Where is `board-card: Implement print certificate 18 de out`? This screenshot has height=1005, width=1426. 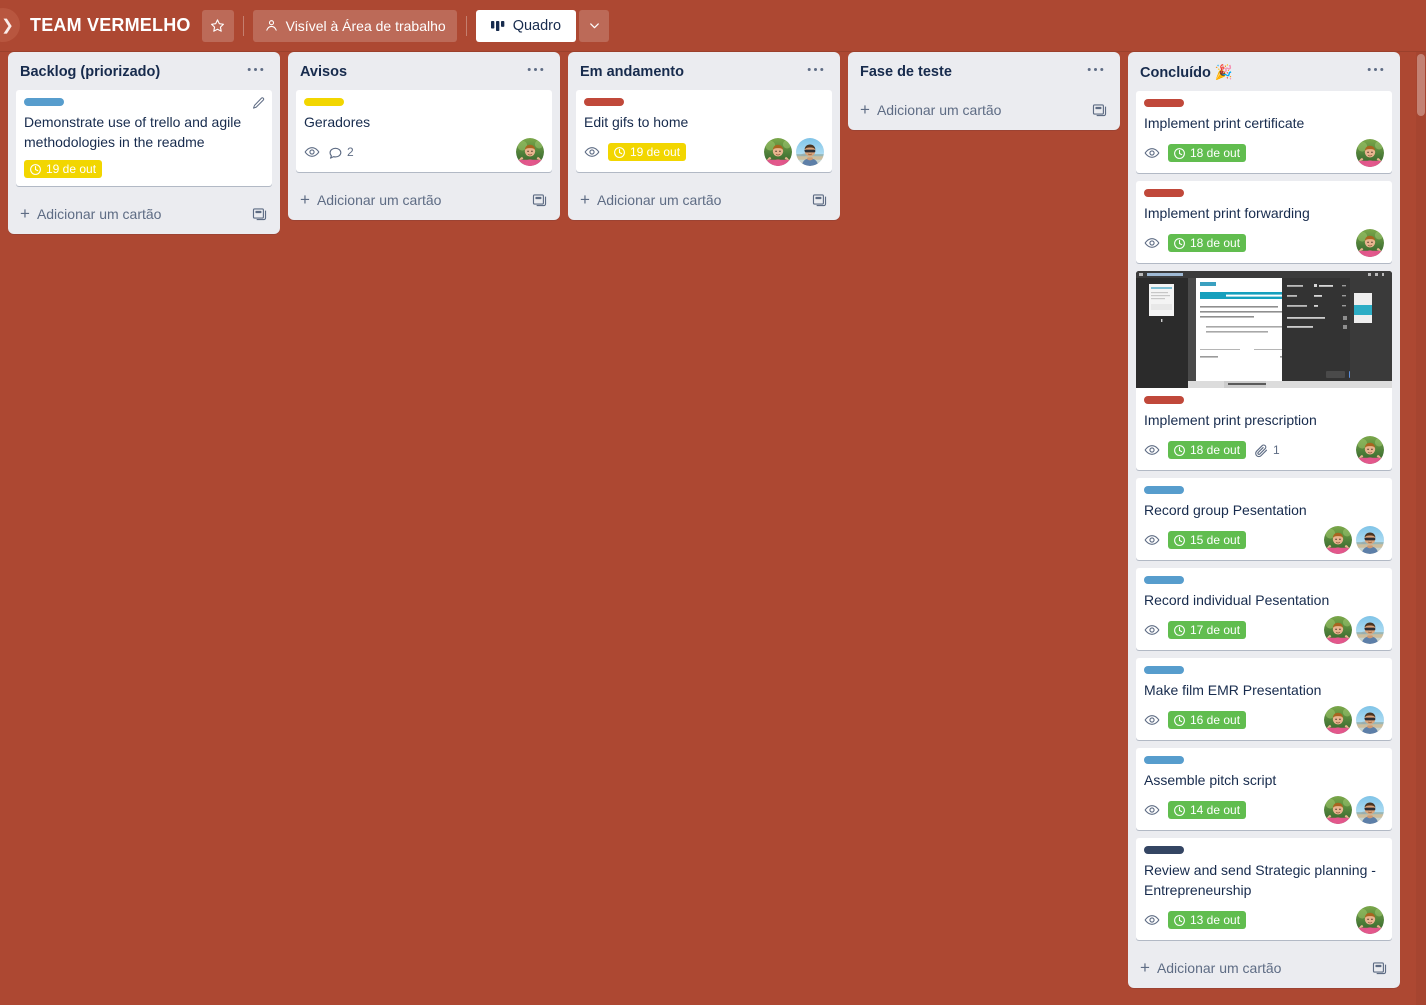
board-card: Implement print certificate 18 de out is located at coordinates (1264, 132).